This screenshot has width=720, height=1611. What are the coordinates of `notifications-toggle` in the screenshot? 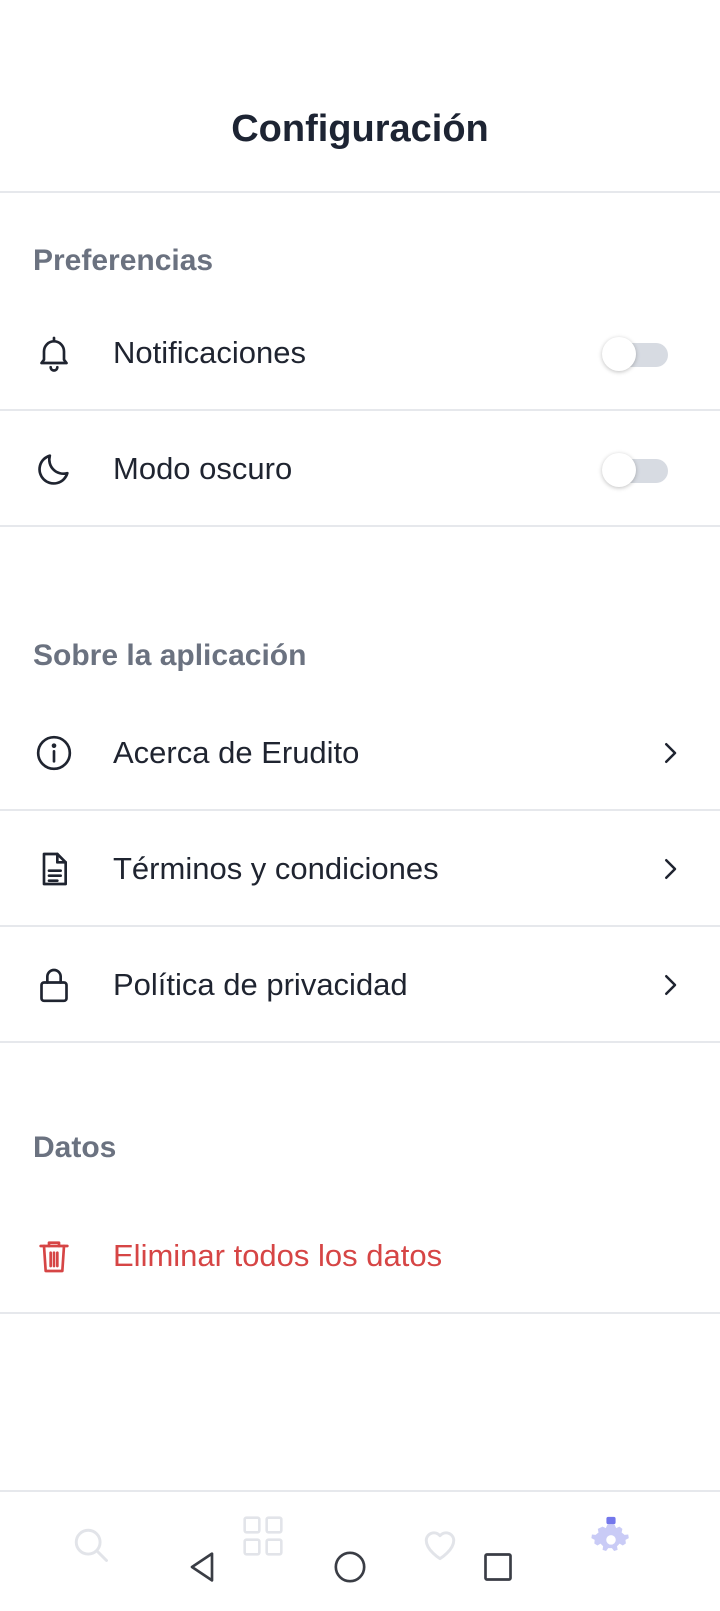 It's located at (635, 354).